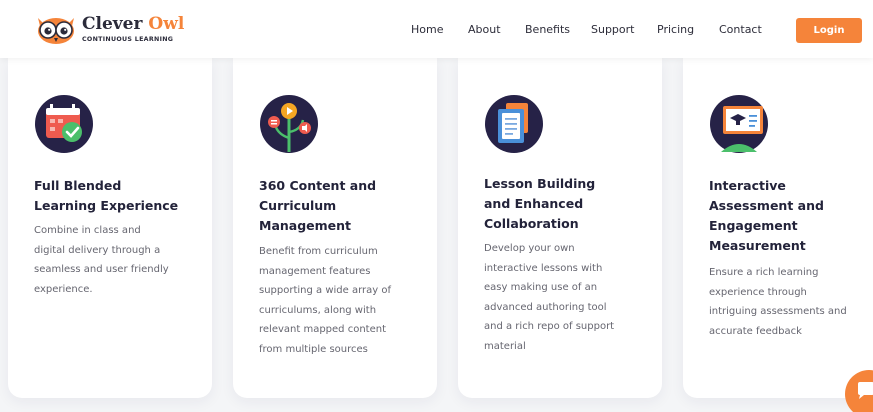 This screenshot has width=873, height=412. What do you see at coordinates (106, 205) in the screenshot?
I see `feature-title-line: Learning Experience` at bounding box center [106, 205].